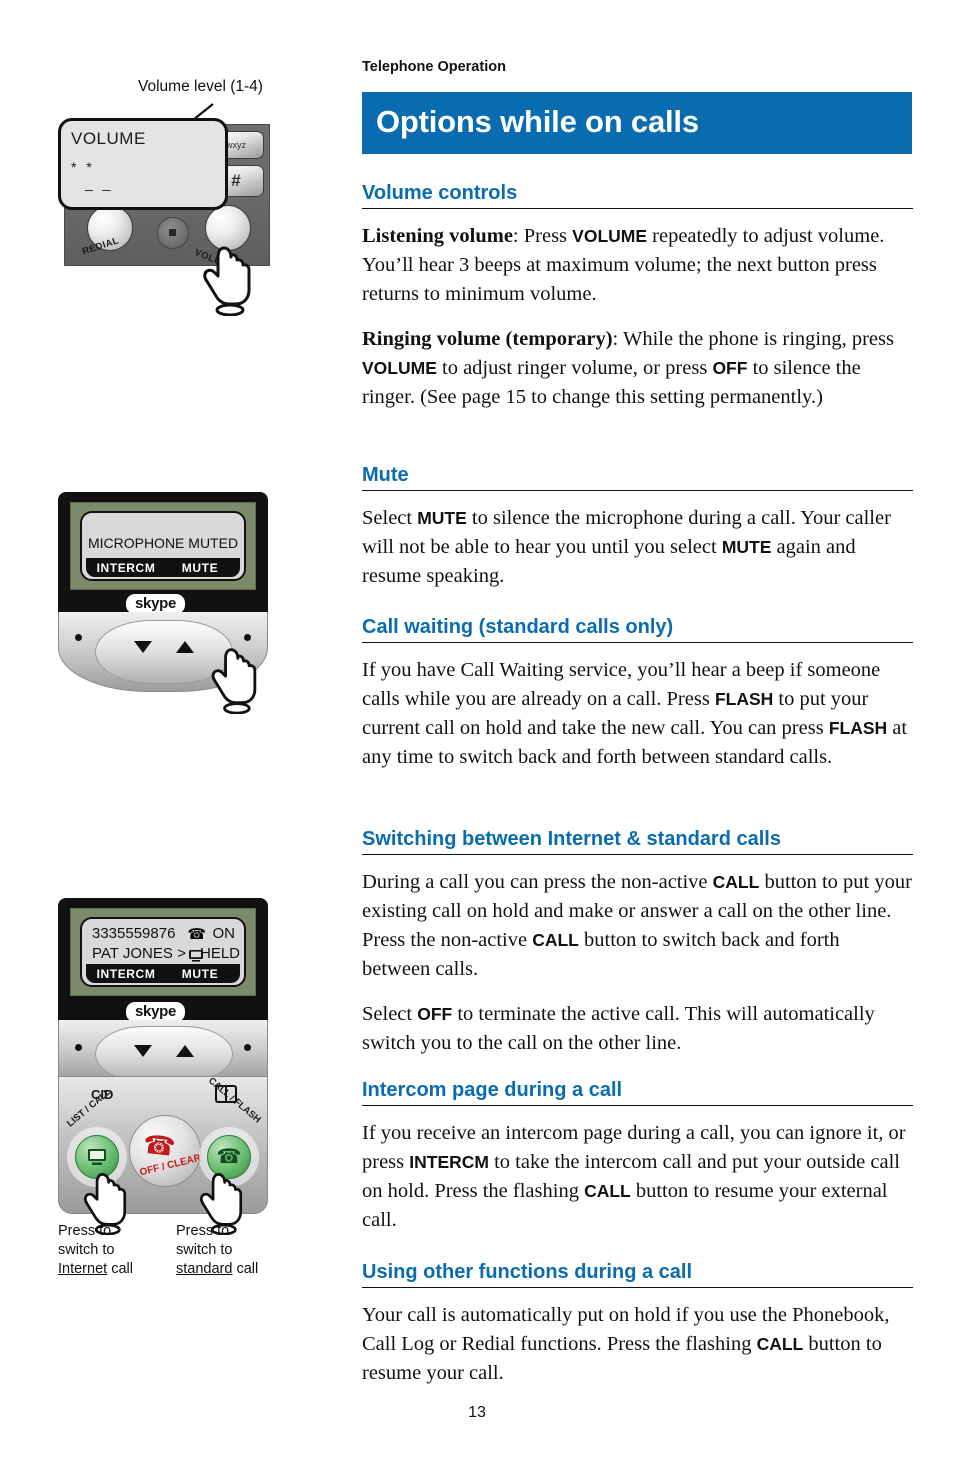 The width and height of the screenshot is (954, 1475). I want to click on lcd-screen: MICROPHONE MUTED INTERCM MUTE, so click(163, 546).